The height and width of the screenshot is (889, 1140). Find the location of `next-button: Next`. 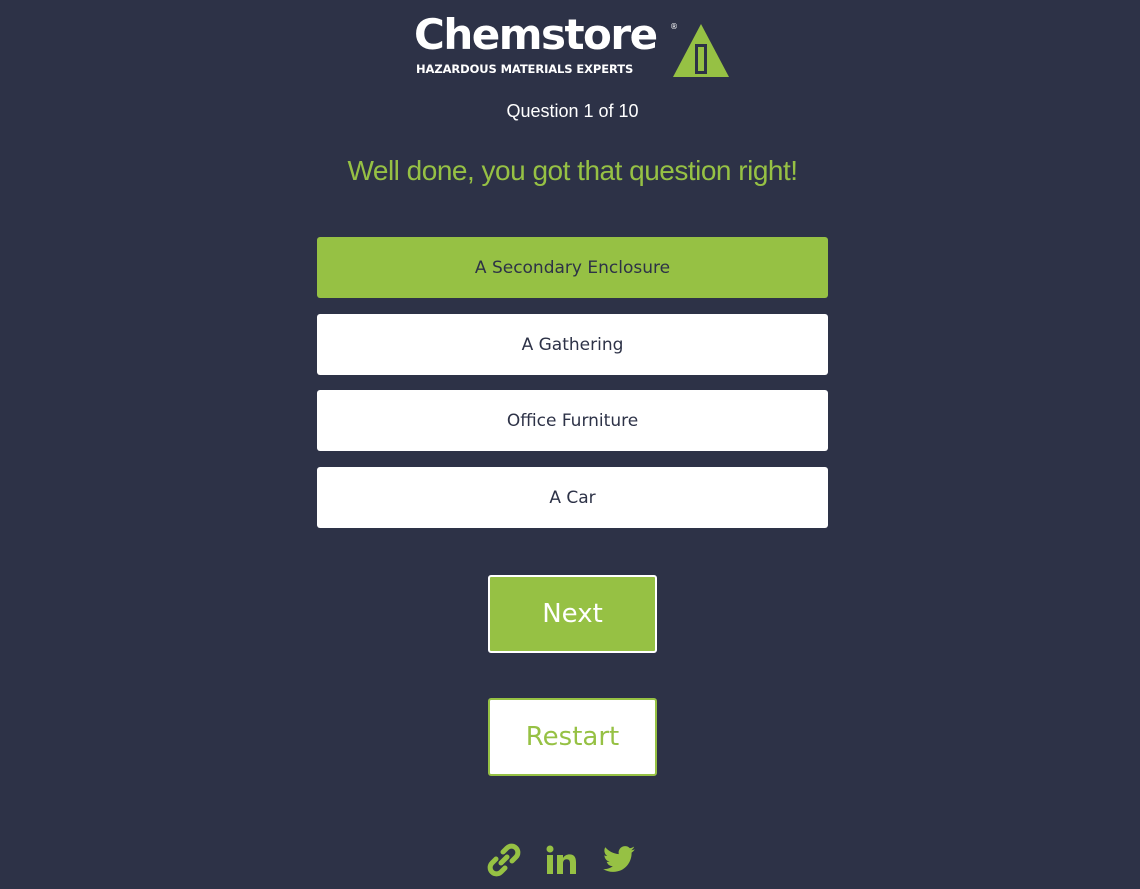

next-button: Next is located at coordinates (572, 614).